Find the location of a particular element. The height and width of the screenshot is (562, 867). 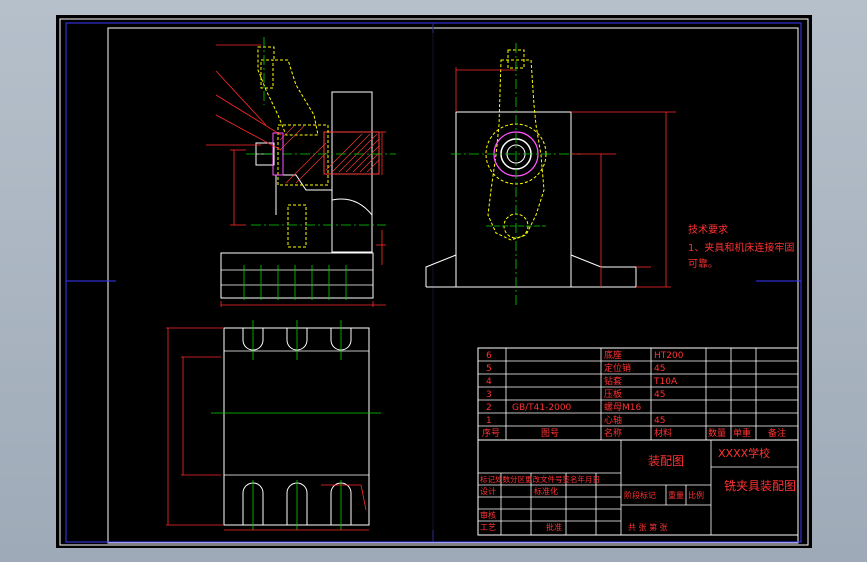

top-dimensions is located at coordinates (267, 429).